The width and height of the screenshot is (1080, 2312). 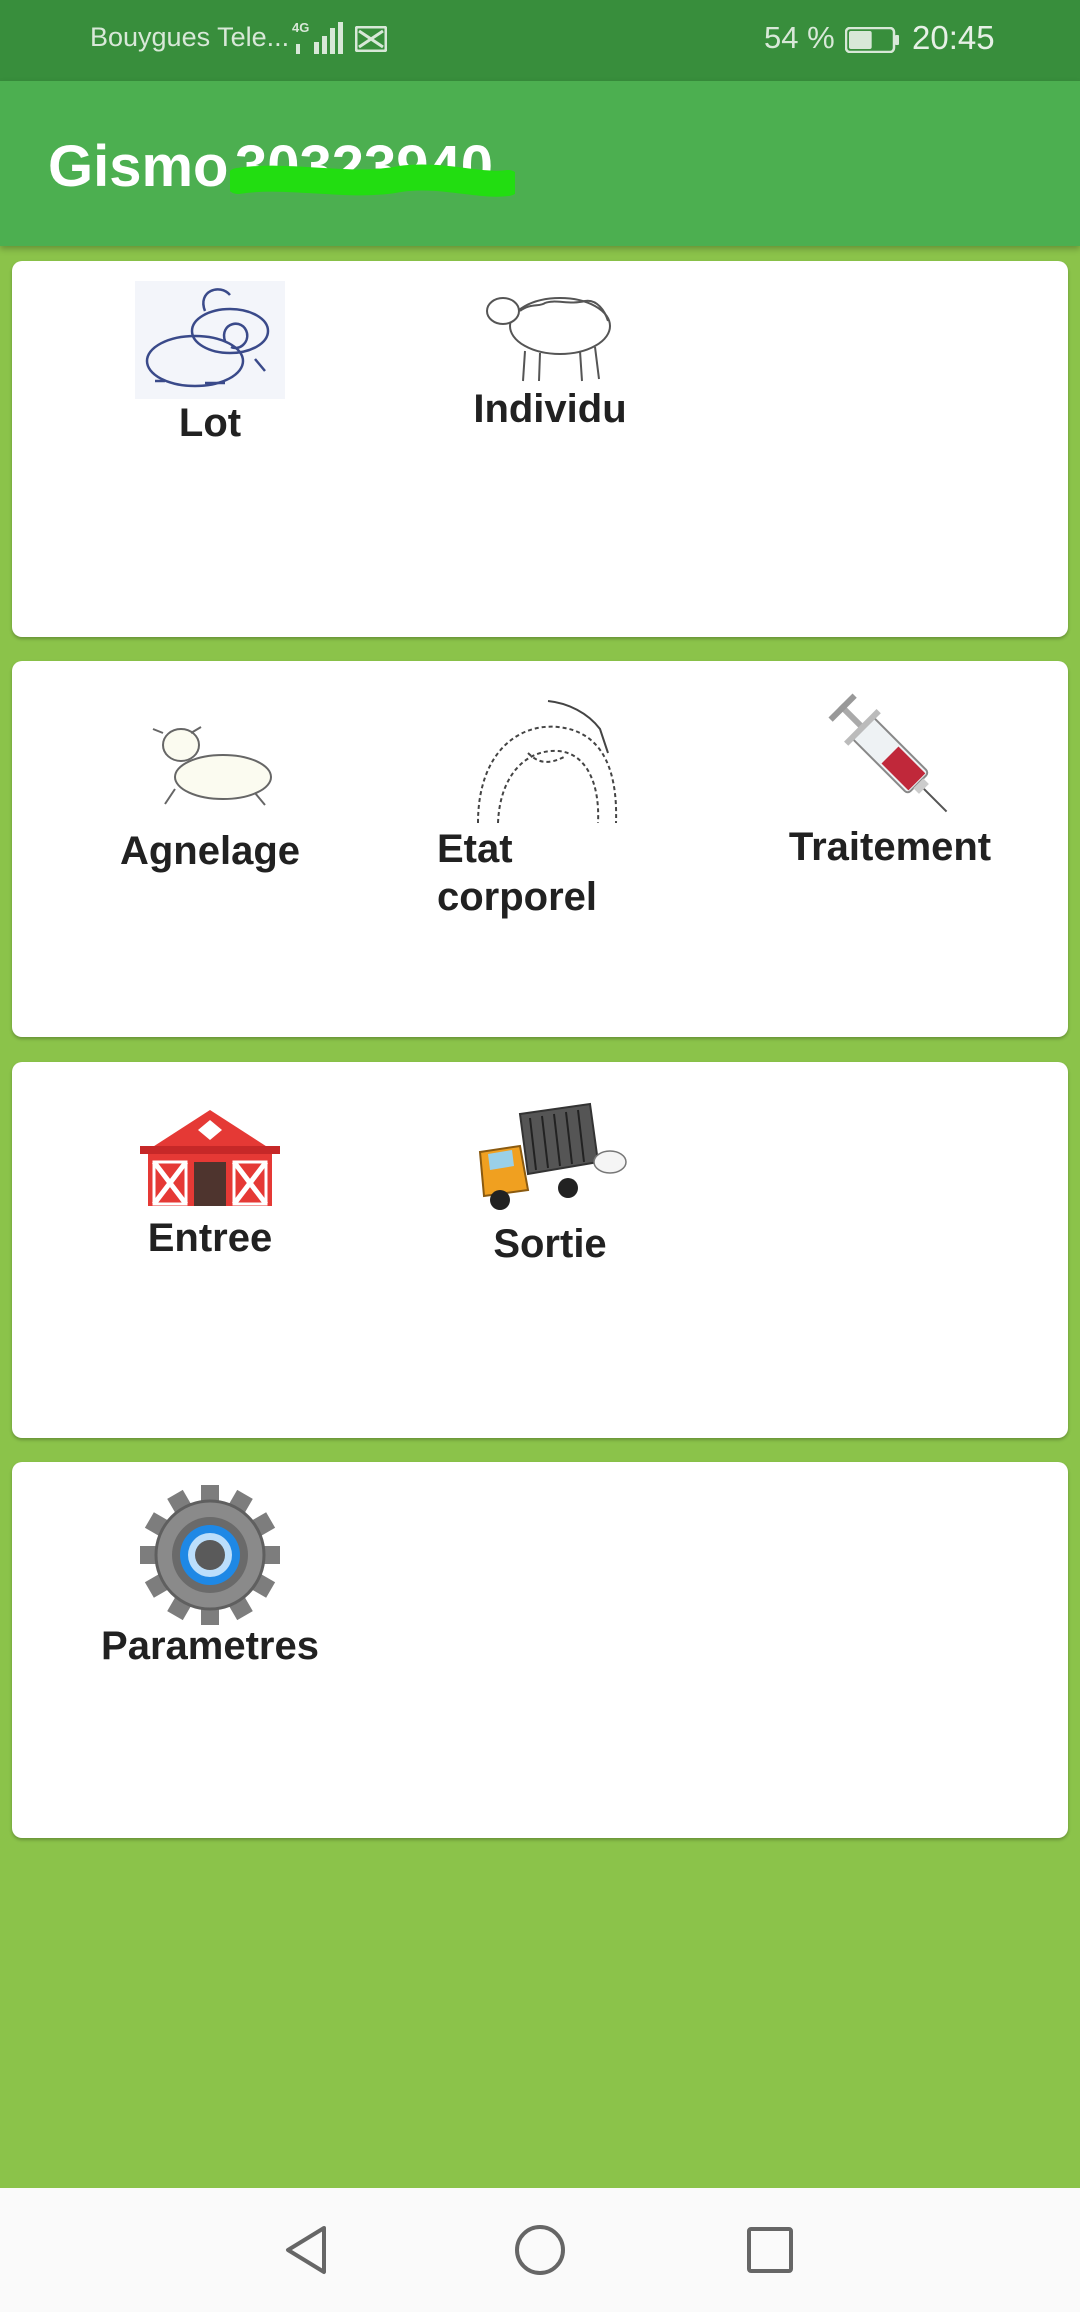 What do you see at coordinates (210, 423) in the screenshot?
I see `tile-lot-label: Lot` at bounding box center [210, 423].